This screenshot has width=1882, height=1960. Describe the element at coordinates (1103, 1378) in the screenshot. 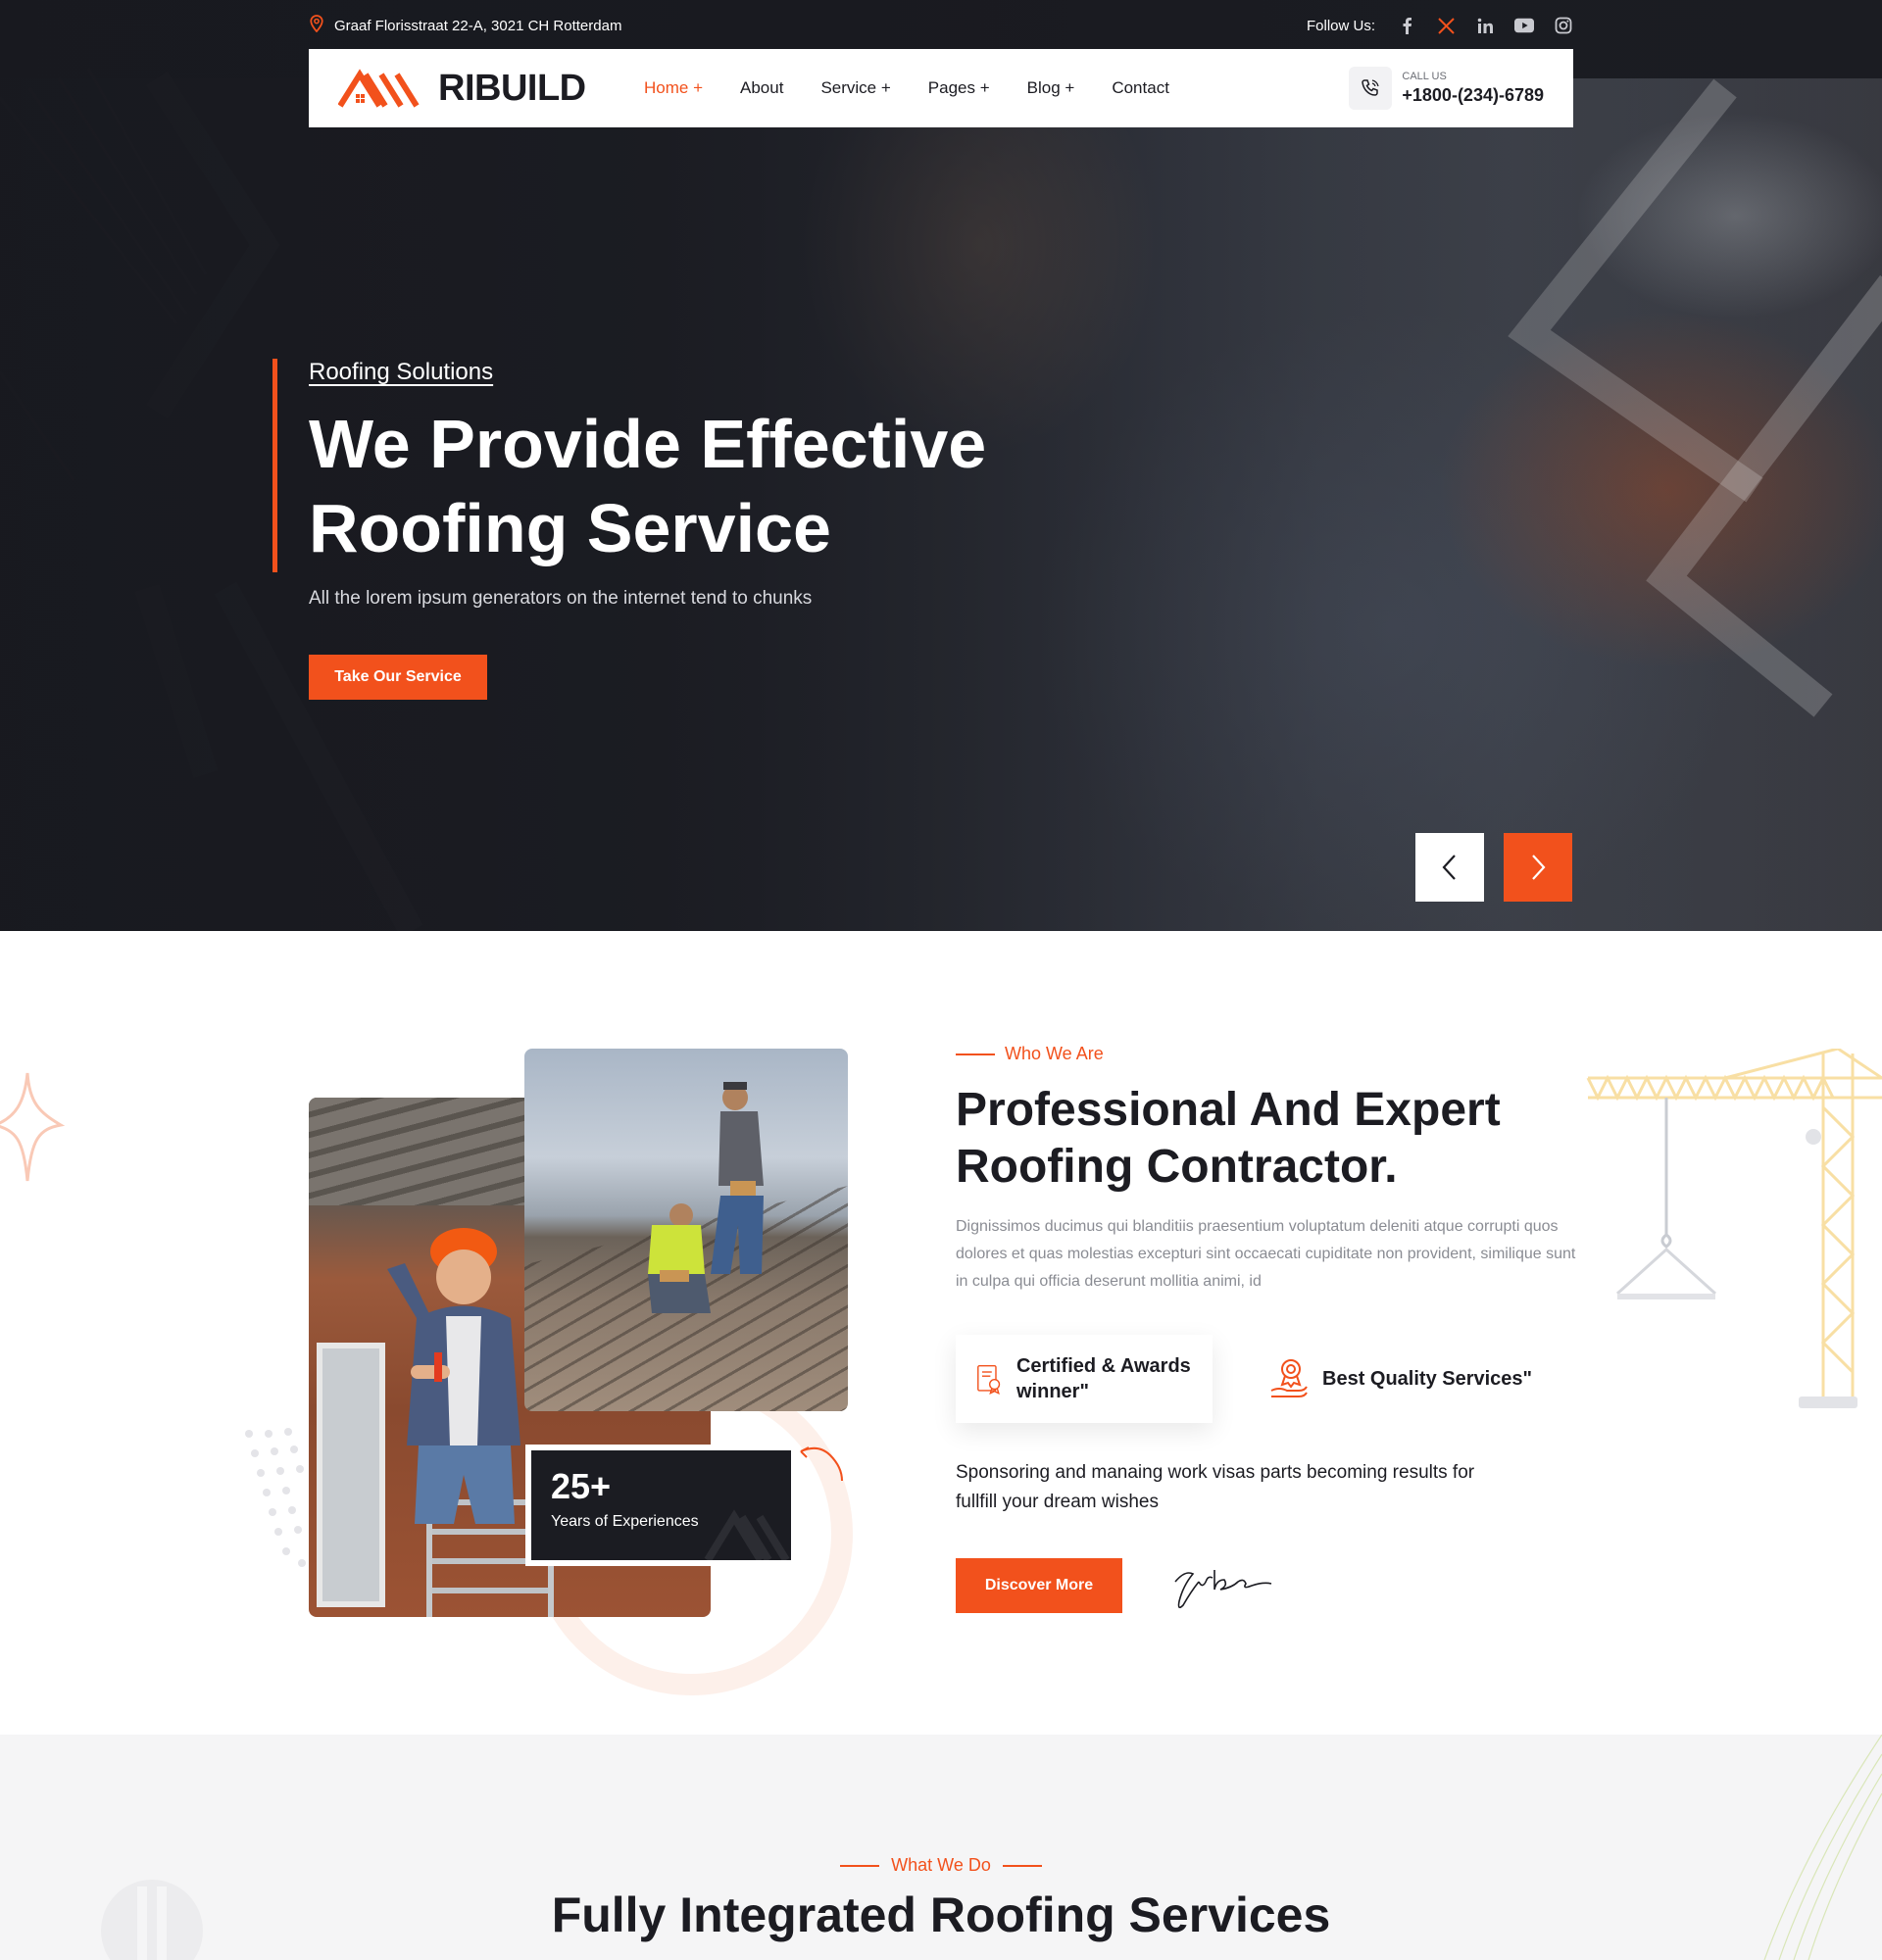

I see `feature-certified-label: Certified & Awards winner"` at that location.